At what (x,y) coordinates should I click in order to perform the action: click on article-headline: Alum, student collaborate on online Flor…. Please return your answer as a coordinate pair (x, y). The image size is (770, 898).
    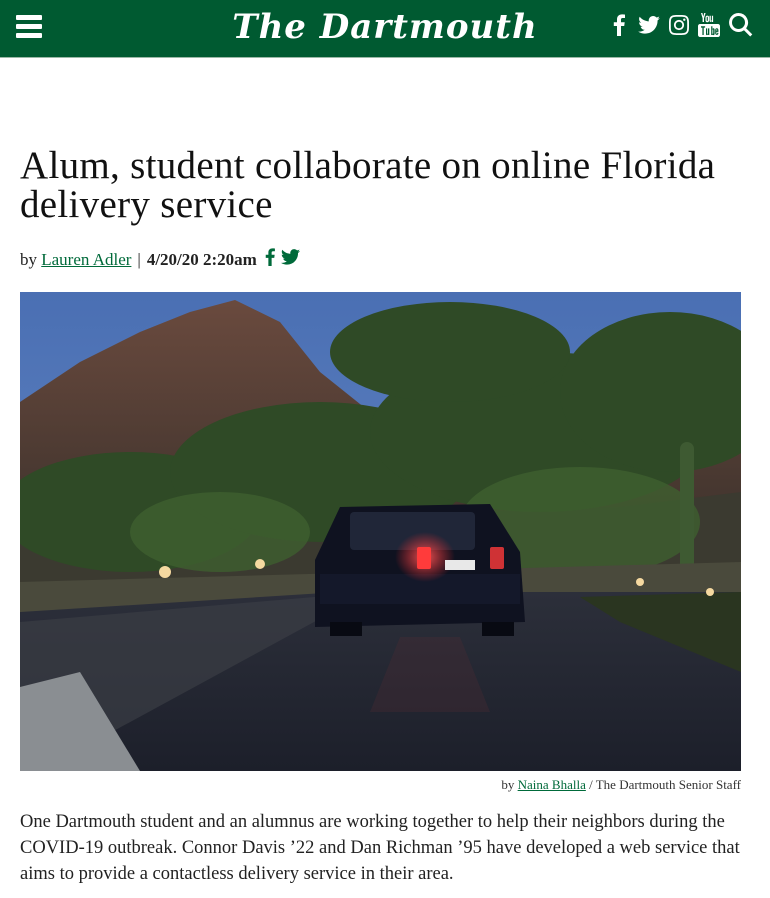
    Looking at the image, I should click on (368, 185).